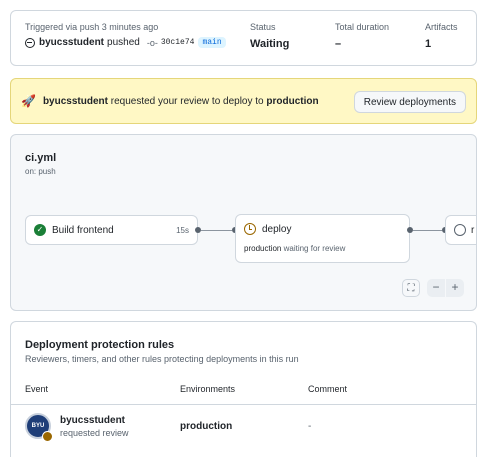 This screenshot has height=457, width=488. What do you see at coordinates (292, 101) in the screenshot?
I see `banner-environment: production` at bounding box center [292, 101].